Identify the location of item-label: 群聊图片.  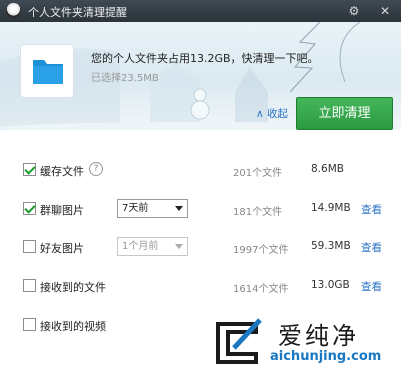
(62, 210).